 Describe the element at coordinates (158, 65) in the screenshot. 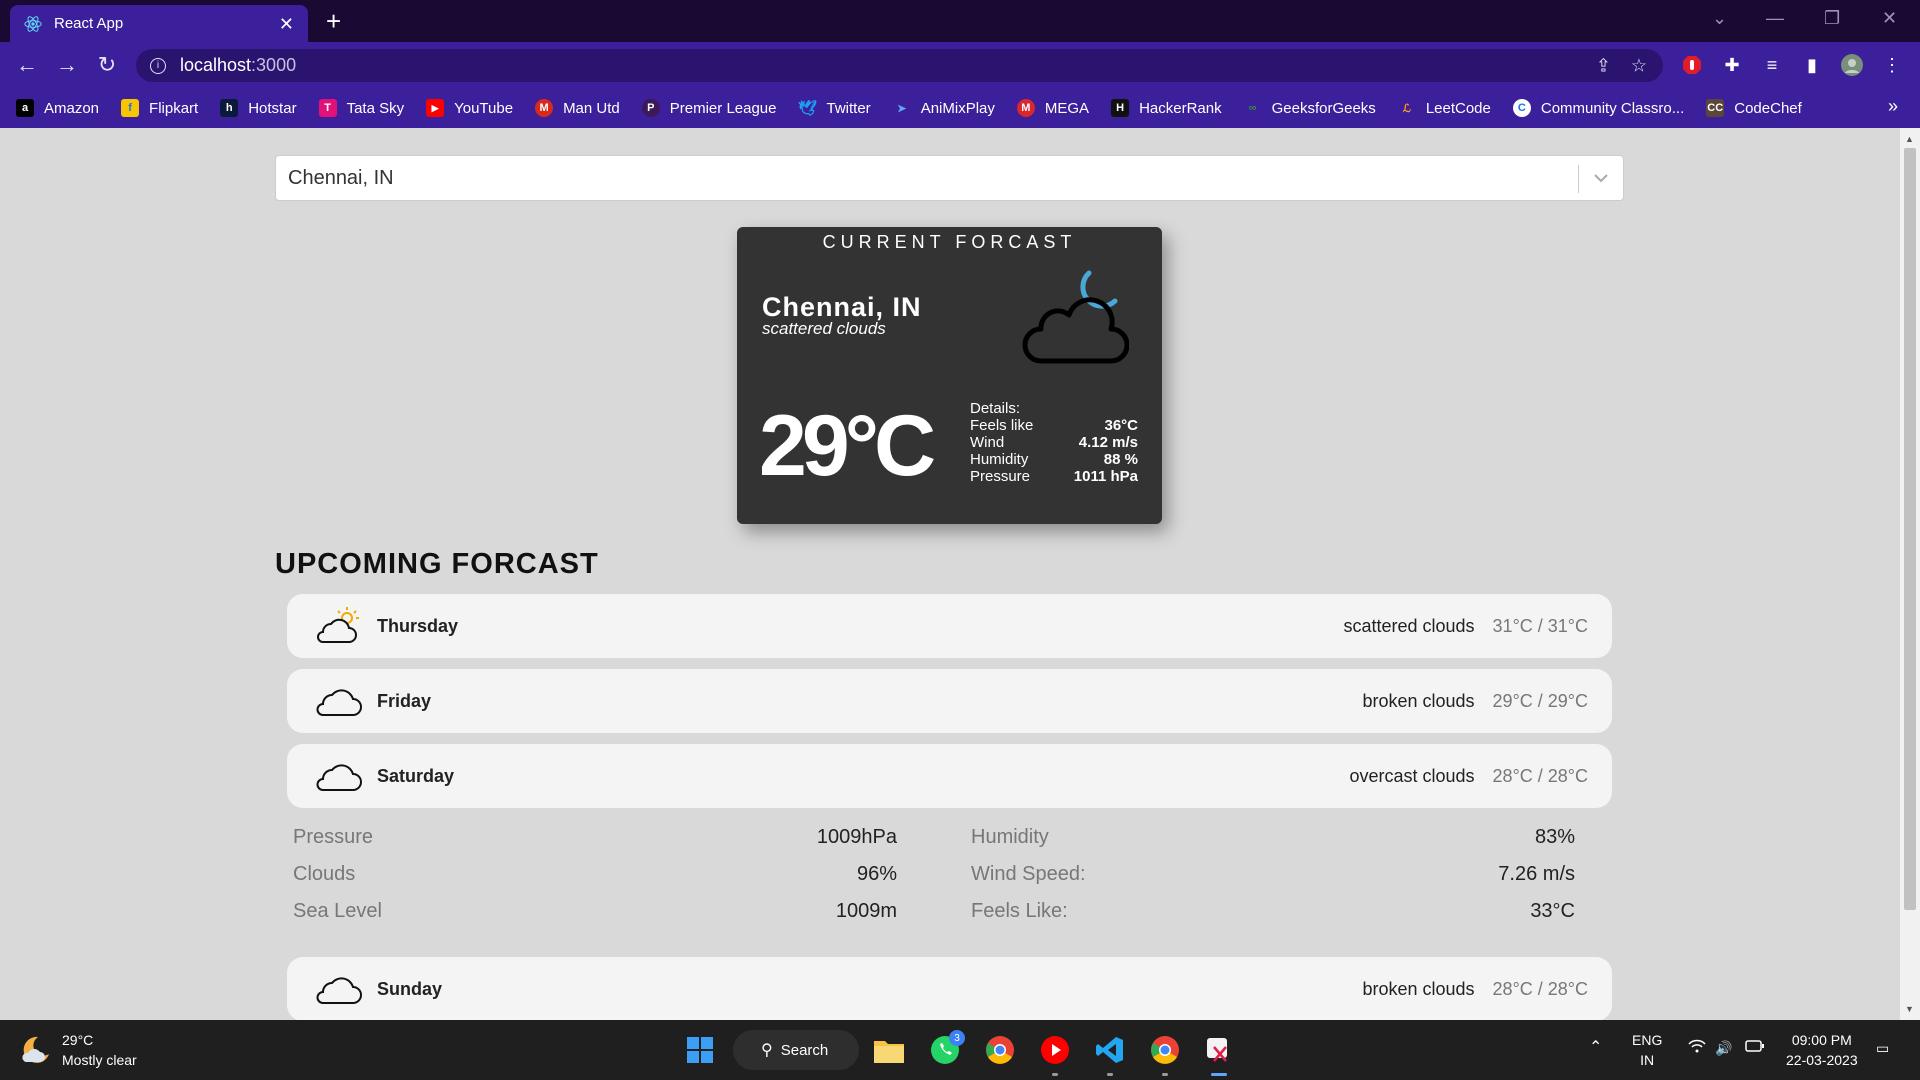

I see `site-info-icon: i` at that location.